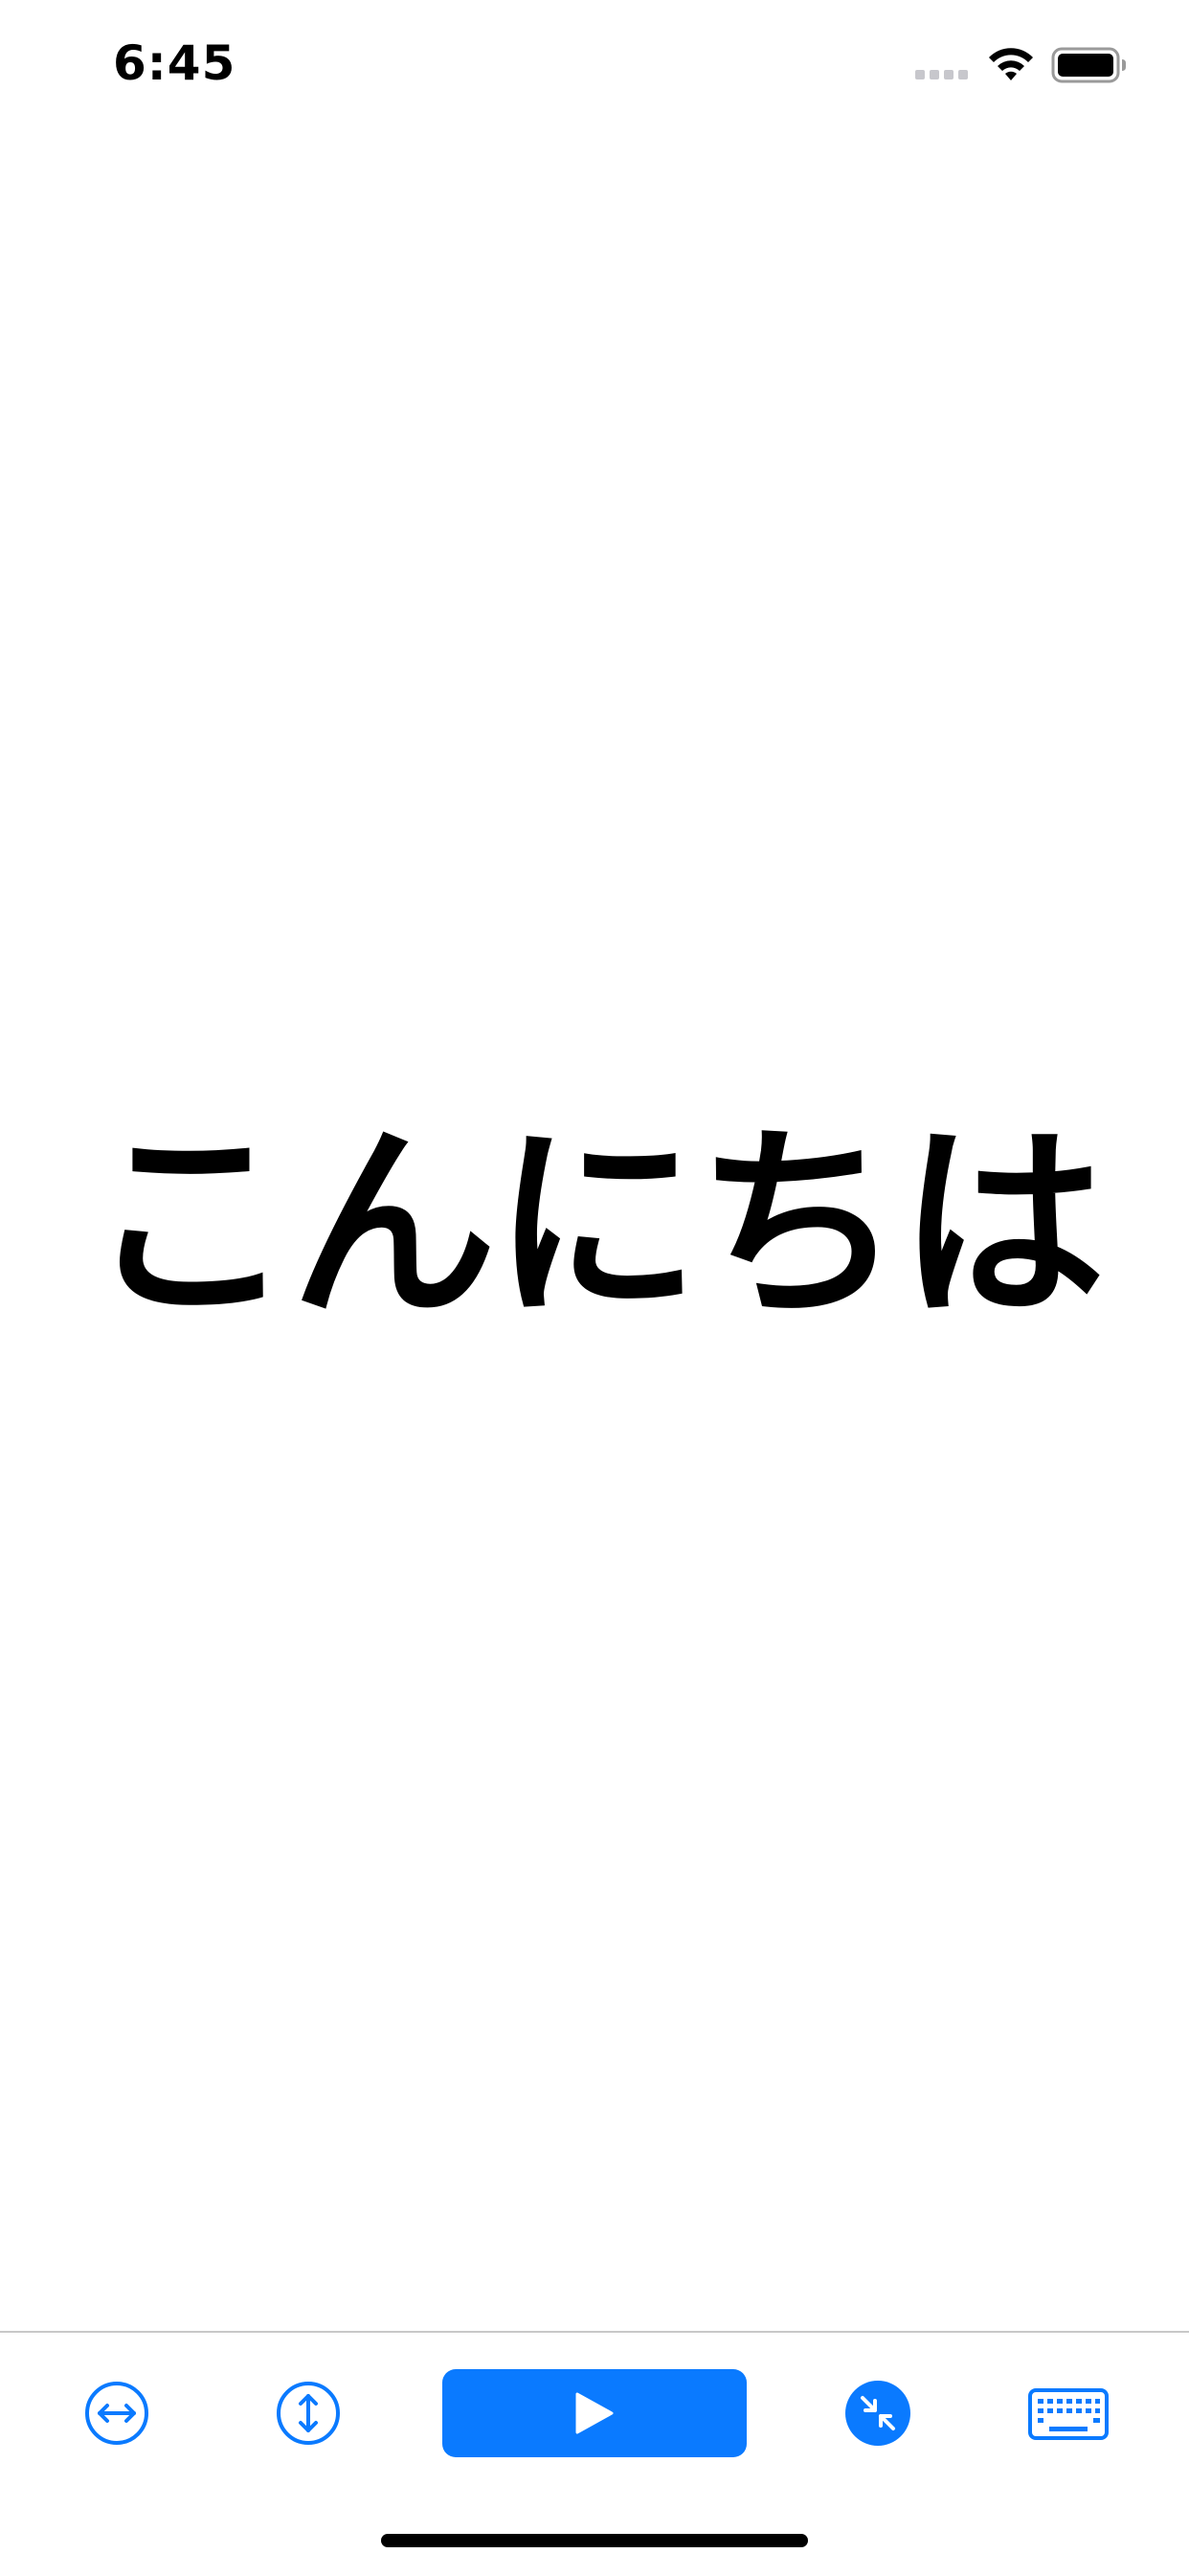 The image size is (1189, 2576). I want to click on keyboard-button, so click(1068, 2414).